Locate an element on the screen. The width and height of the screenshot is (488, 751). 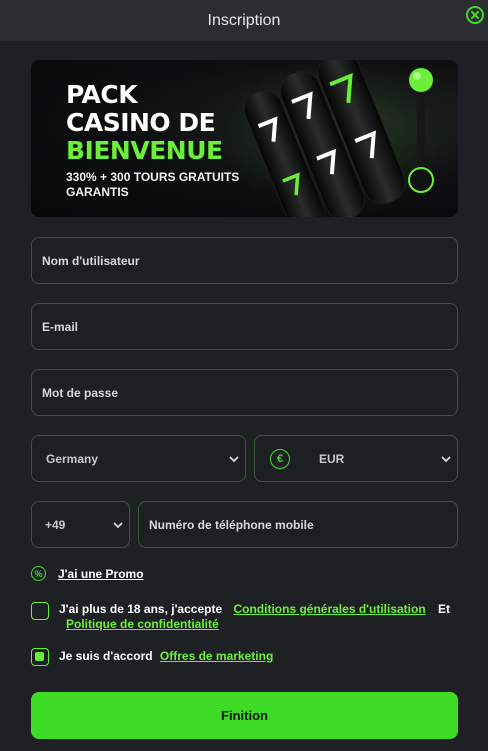
privacy-policy-link: Politique de confidentialité is located at coordinates (142, 624).